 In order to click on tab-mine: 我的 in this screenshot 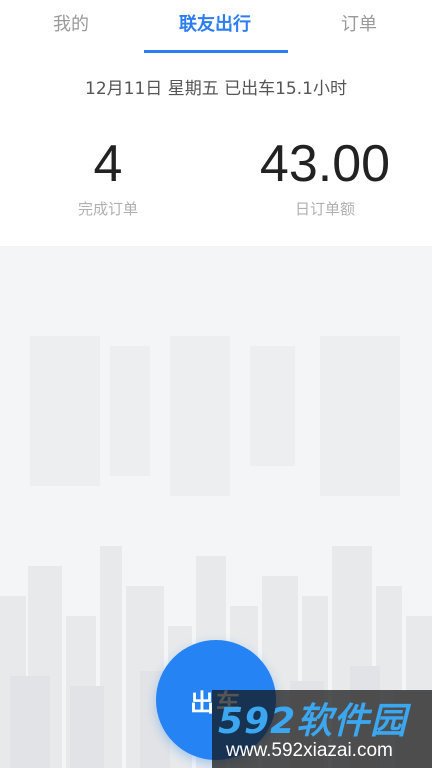, I will do `click(71, 25)`.